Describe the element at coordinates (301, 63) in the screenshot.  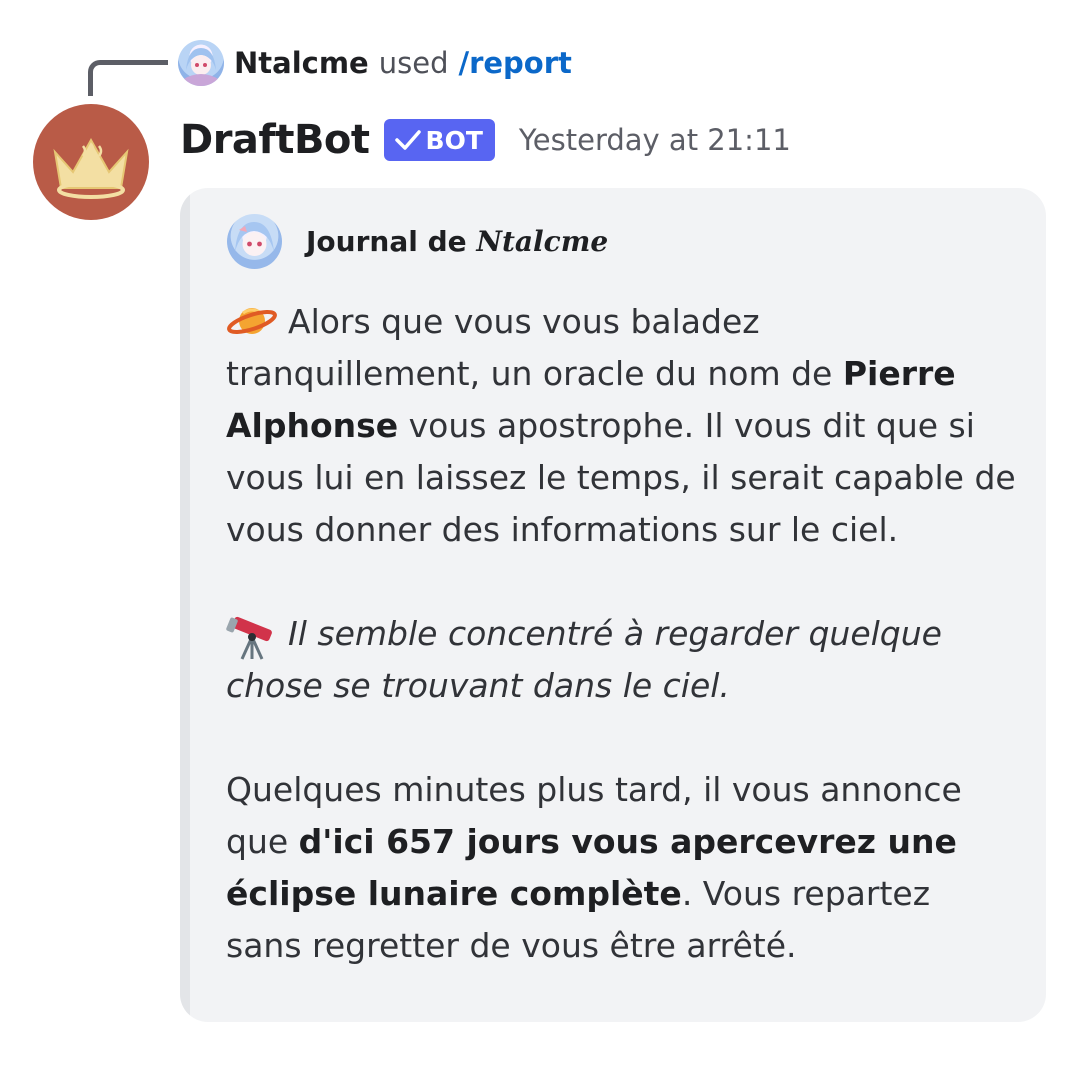
I see `reply-username: Ntalcme` at that location.